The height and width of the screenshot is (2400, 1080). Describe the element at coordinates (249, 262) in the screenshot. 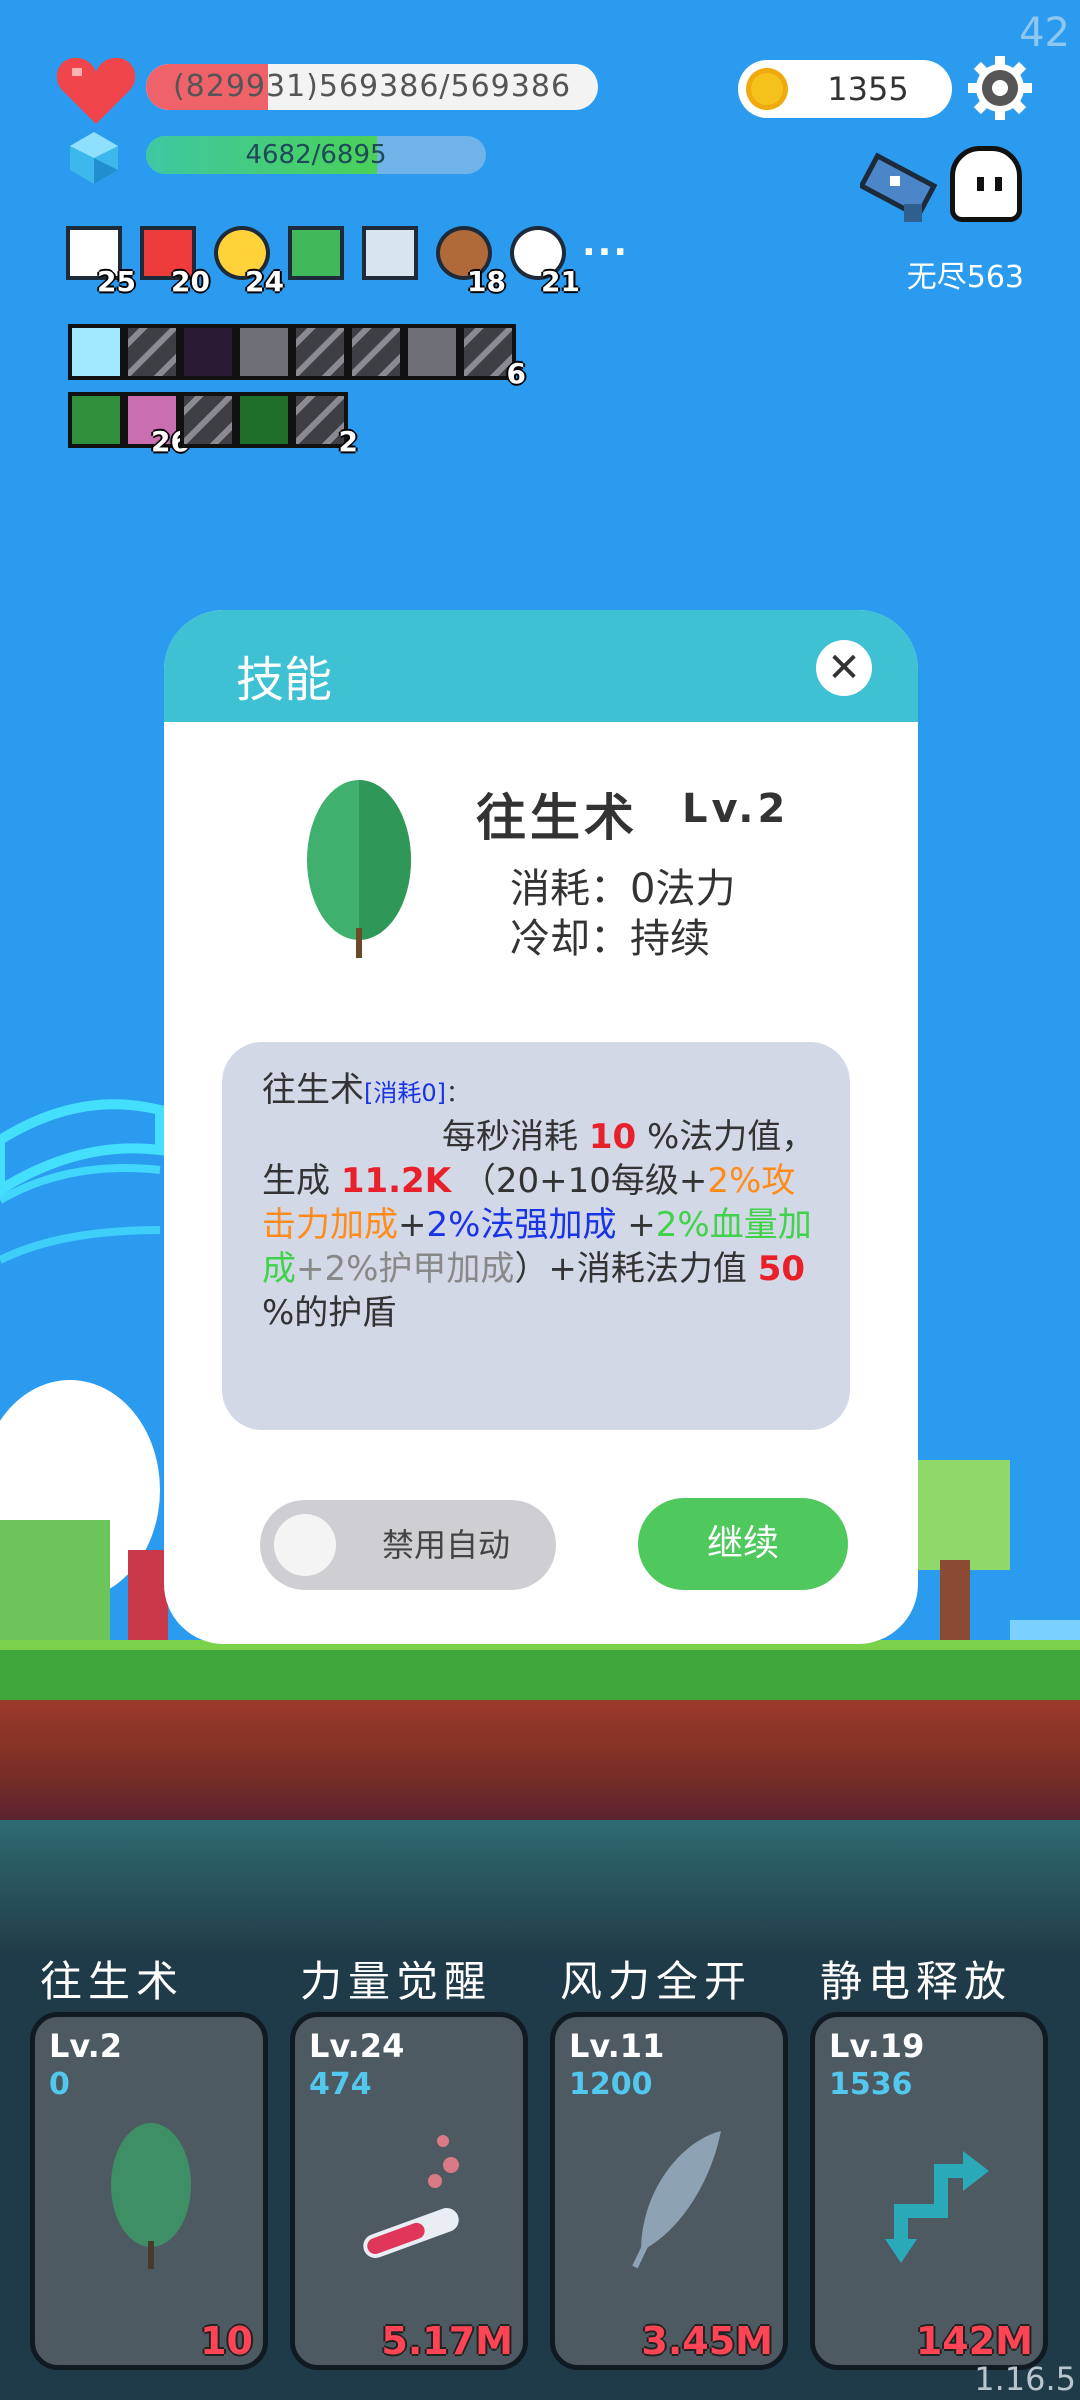

I see `buff-item: 24` at that location.